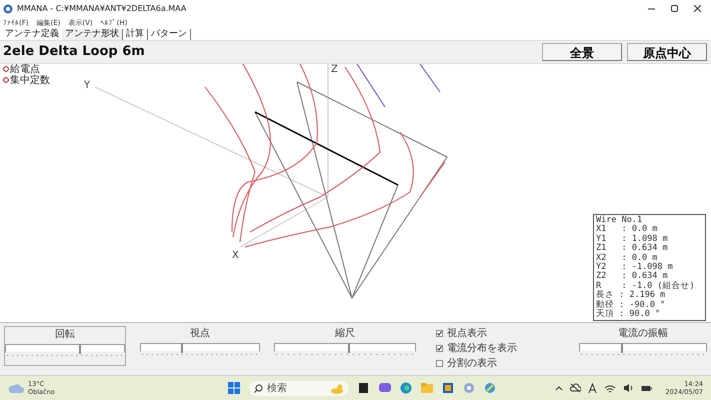  Describe the element at coordinates (632, 239) in the screenshot. I see `info-line: Y1 : 1.098 m` at that location.